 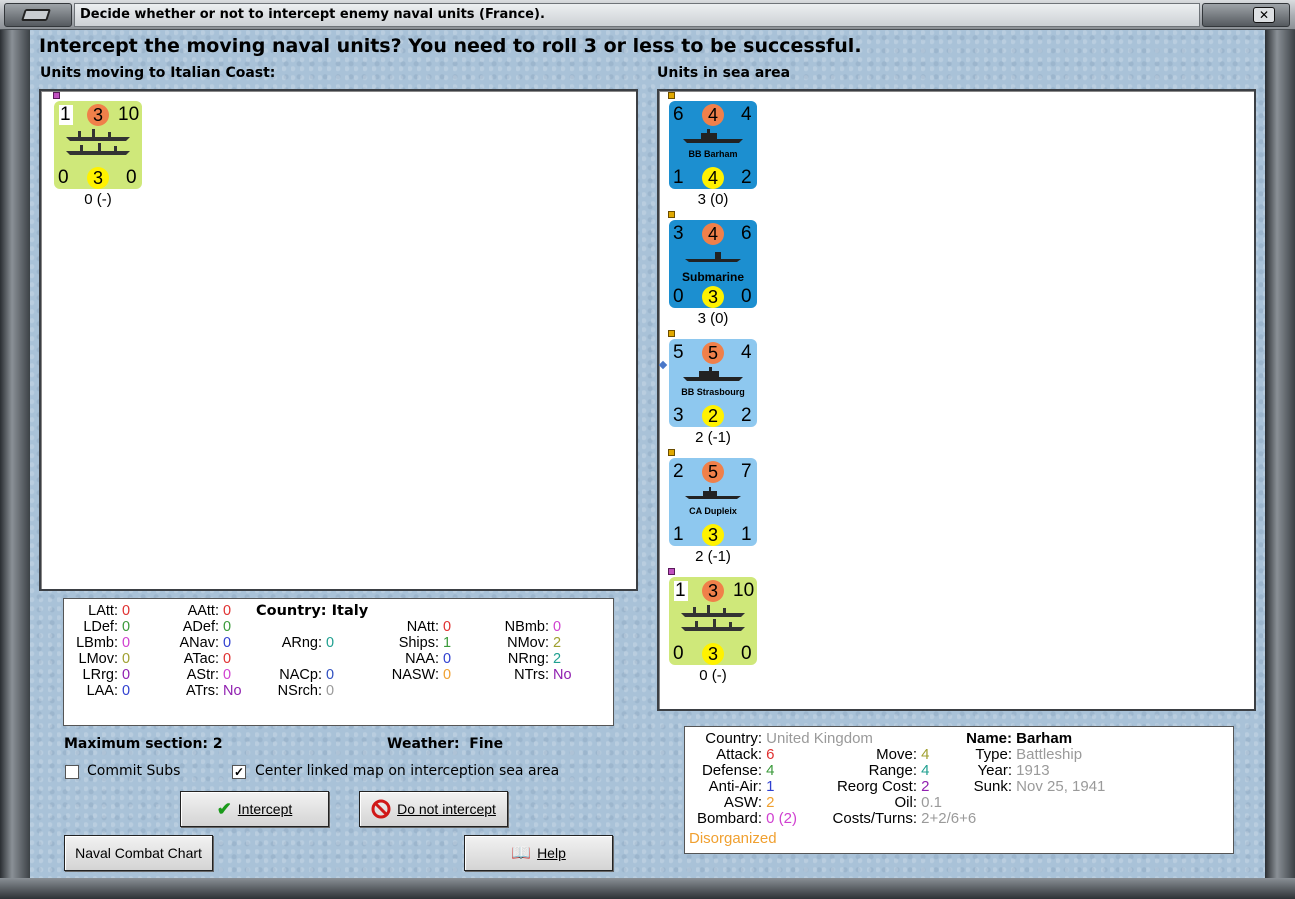 What do you see at coordinates (713, 618) in the screenshot?
I see `transport-ship-icon` at bounding box center [713, 618].